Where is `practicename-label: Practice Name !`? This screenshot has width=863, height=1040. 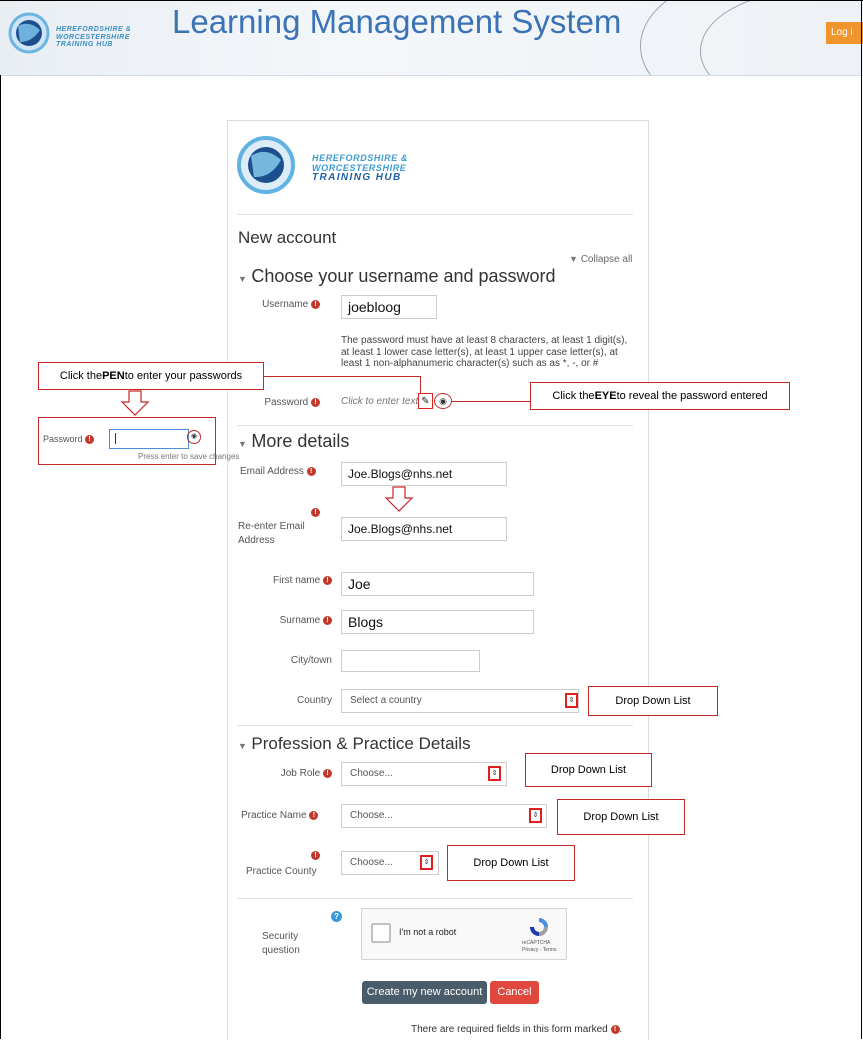 practicename-label: Practice Name ! is located at coordinates (291, 815).